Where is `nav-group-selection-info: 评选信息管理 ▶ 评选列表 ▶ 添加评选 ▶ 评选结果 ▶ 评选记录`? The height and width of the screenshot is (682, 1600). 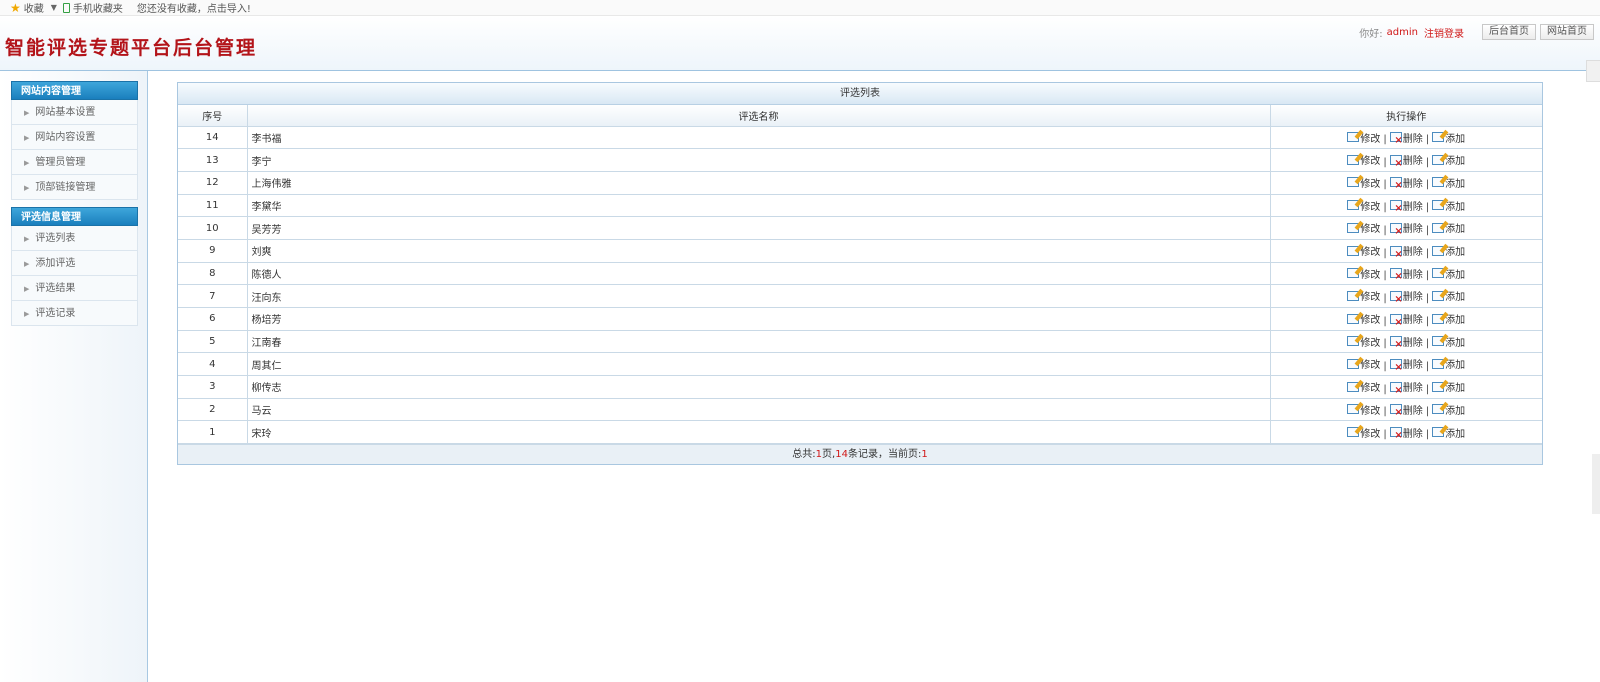 nav-group-selection-info: 评选信息管理 ▶ 评选列表 ▶ 添加评选 ▶ 评选结果 ▶ 评选记录 is located at coordinates (74, 266).